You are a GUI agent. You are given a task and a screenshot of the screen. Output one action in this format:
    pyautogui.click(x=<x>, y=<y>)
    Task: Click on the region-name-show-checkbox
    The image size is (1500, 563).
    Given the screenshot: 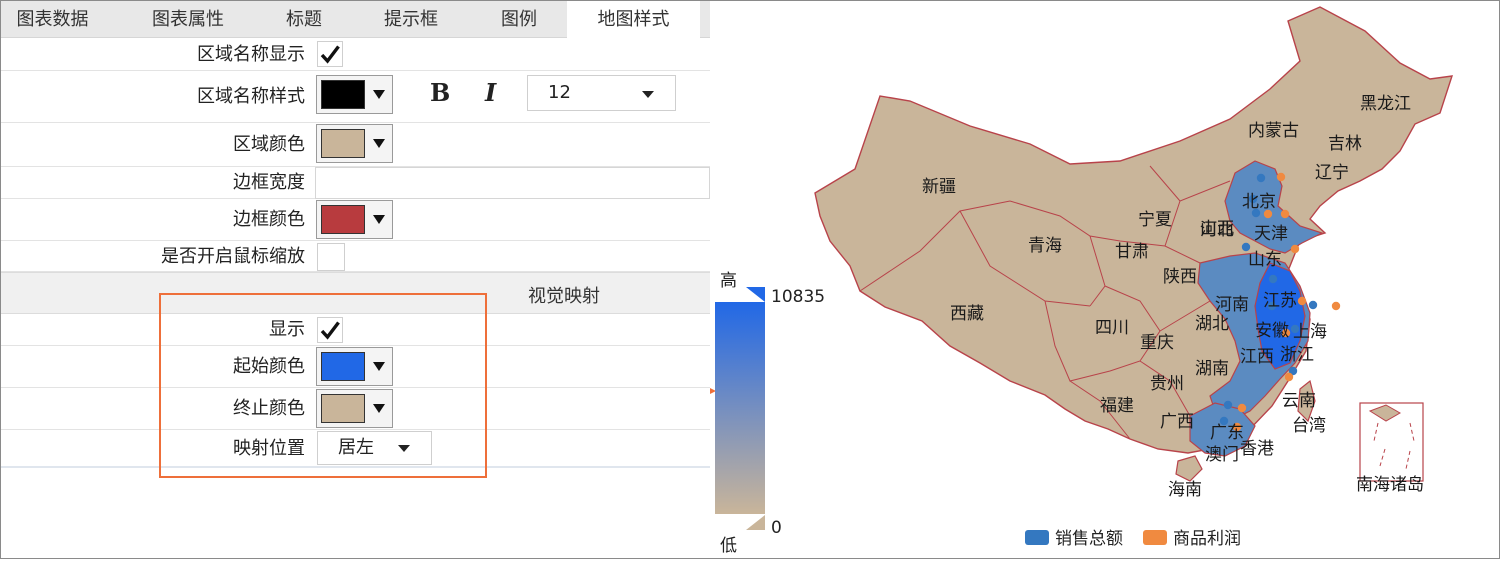 What is the action you would take?
    pyautogui.click(x=330, y=54)
    